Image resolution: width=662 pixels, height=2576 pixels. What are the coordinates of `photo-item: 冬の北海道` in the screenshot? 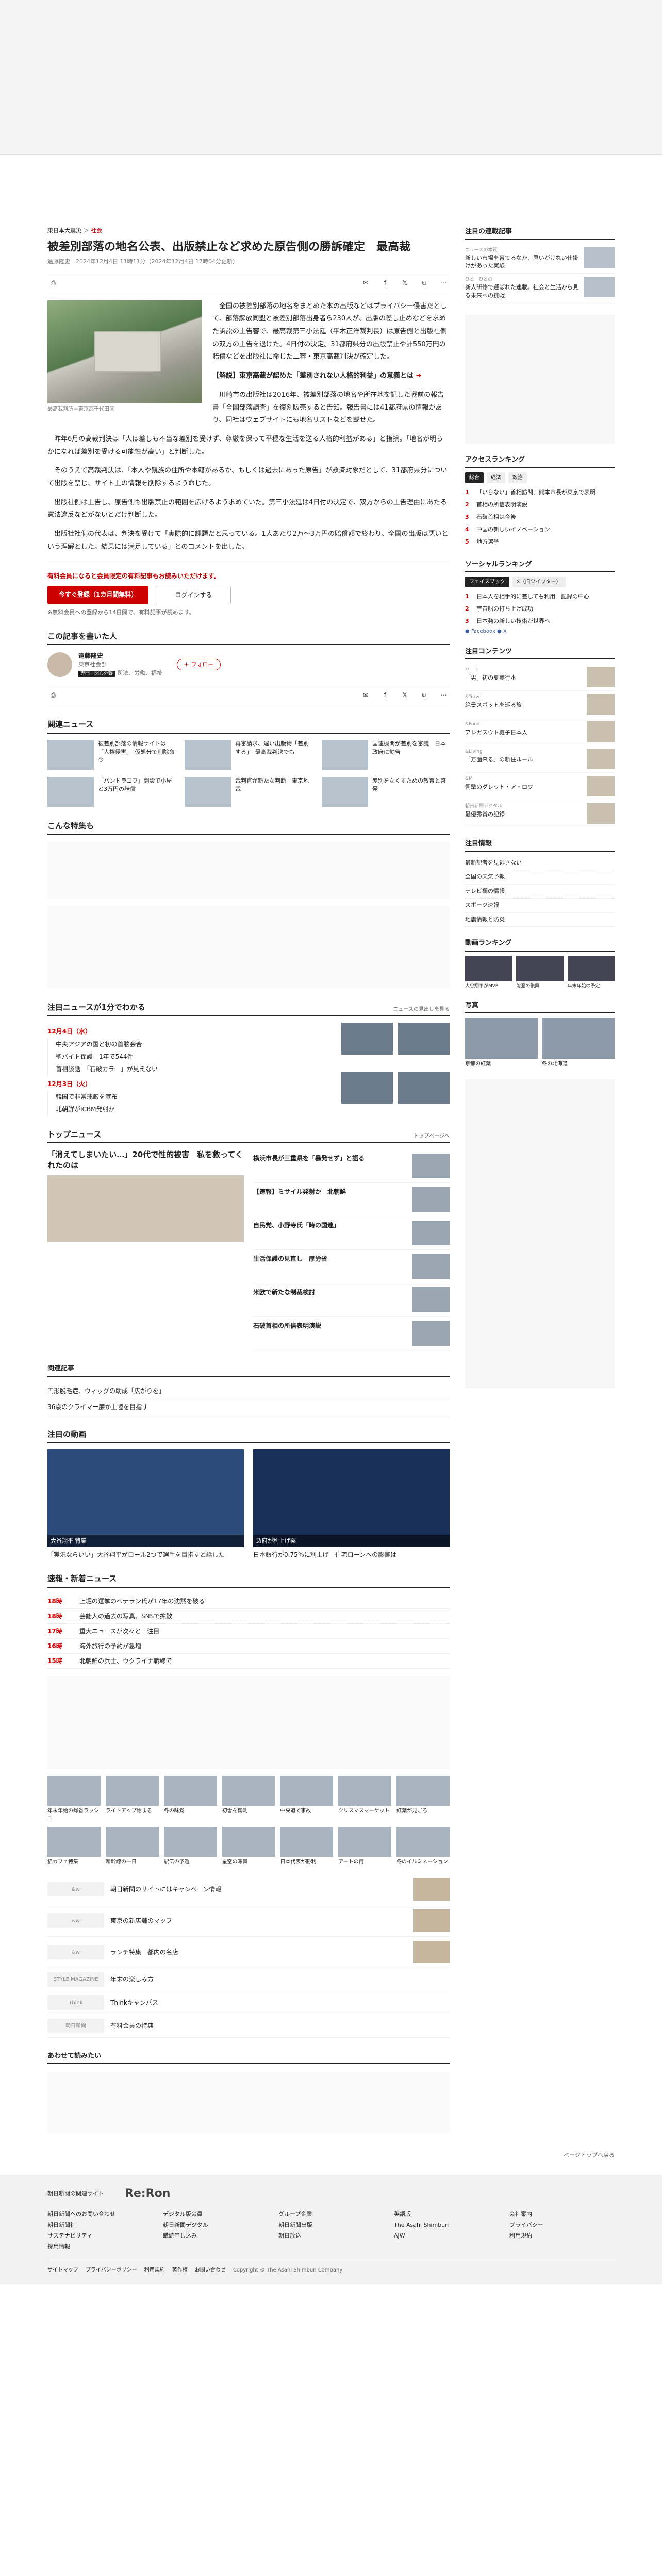 It's located at (578, 1043).